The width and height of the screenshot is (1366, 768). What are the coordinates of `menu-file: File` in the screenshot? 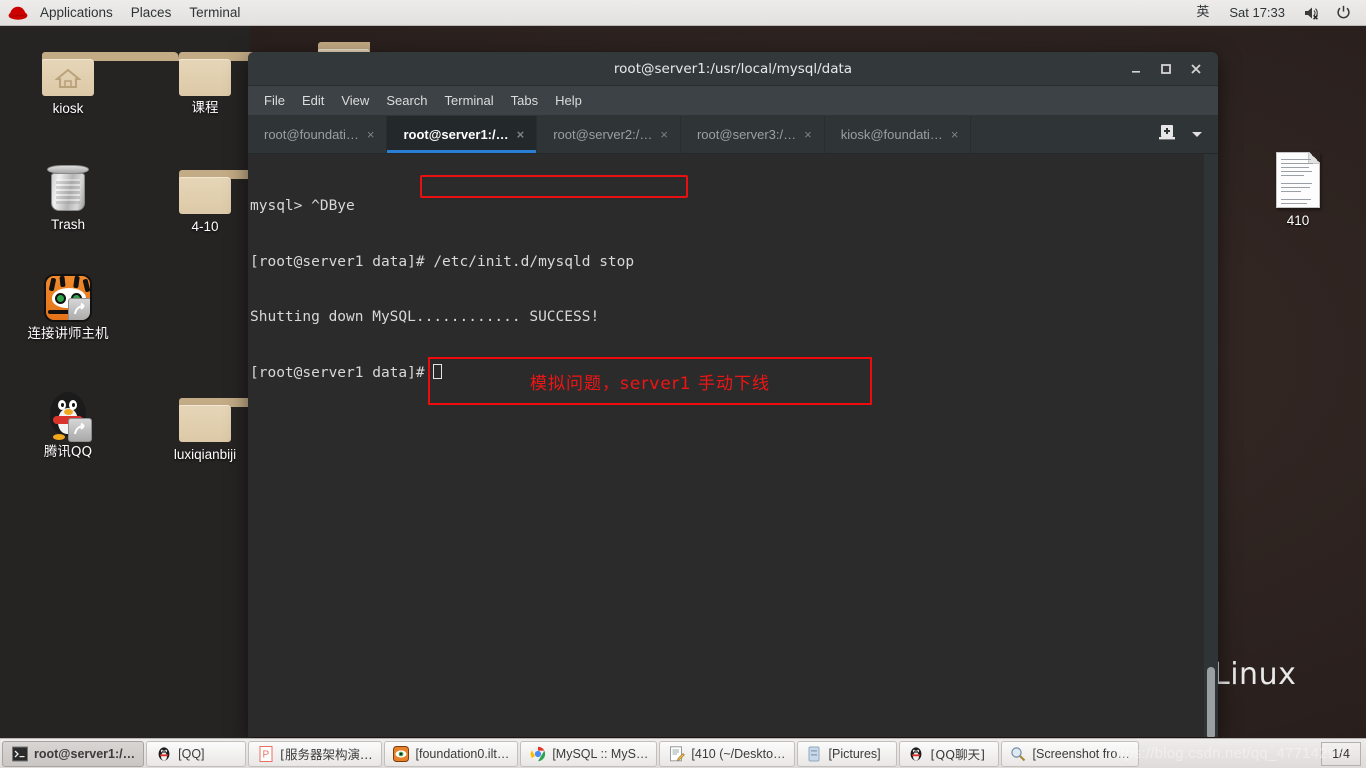 It's located at (274, 100).